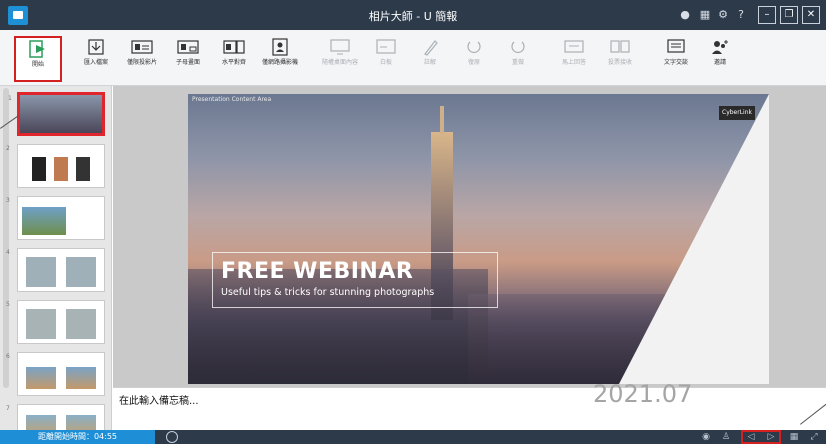  I want to click on align-horizontal-label: 水平對齊, so click(233, 62).